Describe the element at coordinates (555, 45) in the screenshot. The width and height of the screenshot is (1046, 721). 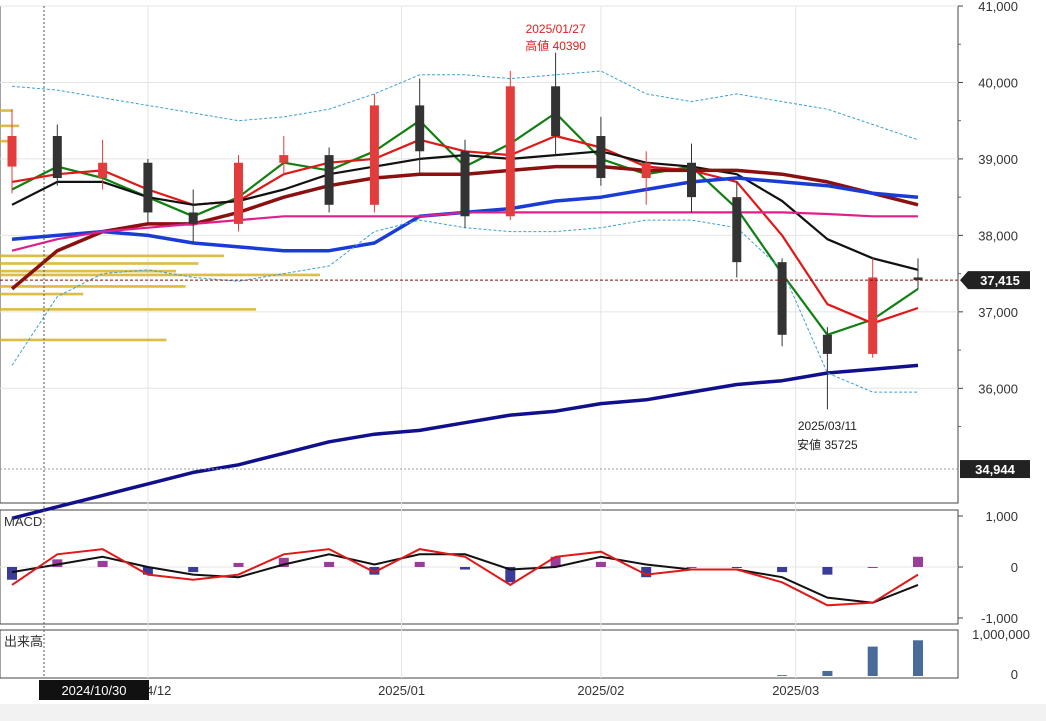
I see `high-annotation-value: 高値 40390` at that location.